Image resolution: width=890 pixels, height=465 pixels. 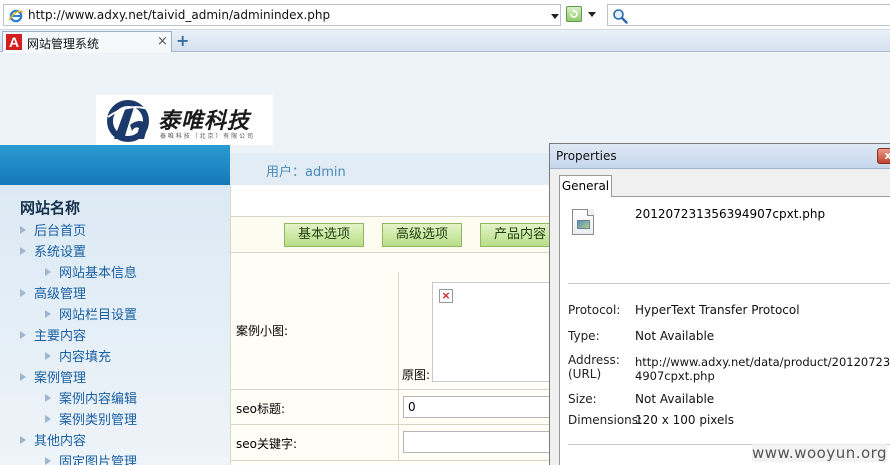 I want to click on sidebar-item-home: 后台首页, so click(x=53, y=229).